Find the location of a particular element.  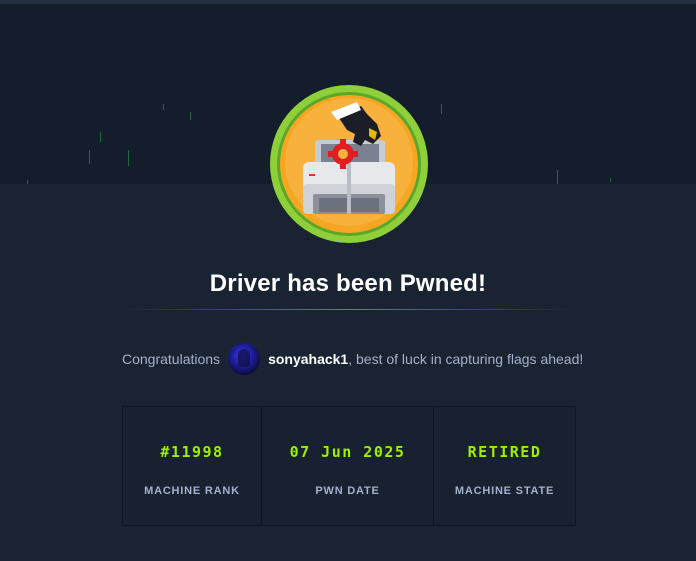

page-title: Driver has been Pwned! is located at coordinates (348, 283).